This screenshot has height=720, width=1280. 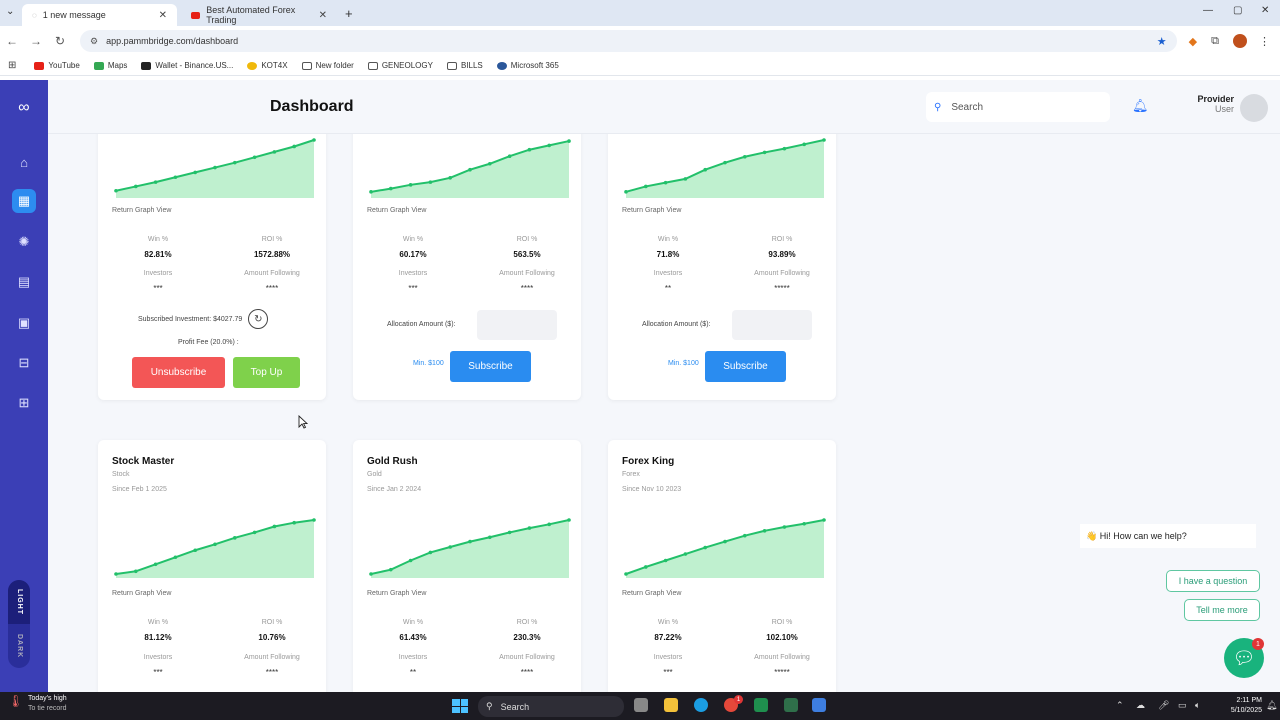 I want to click on allocation-label: Allocation Amount ($):, so click(x=421, y=324).